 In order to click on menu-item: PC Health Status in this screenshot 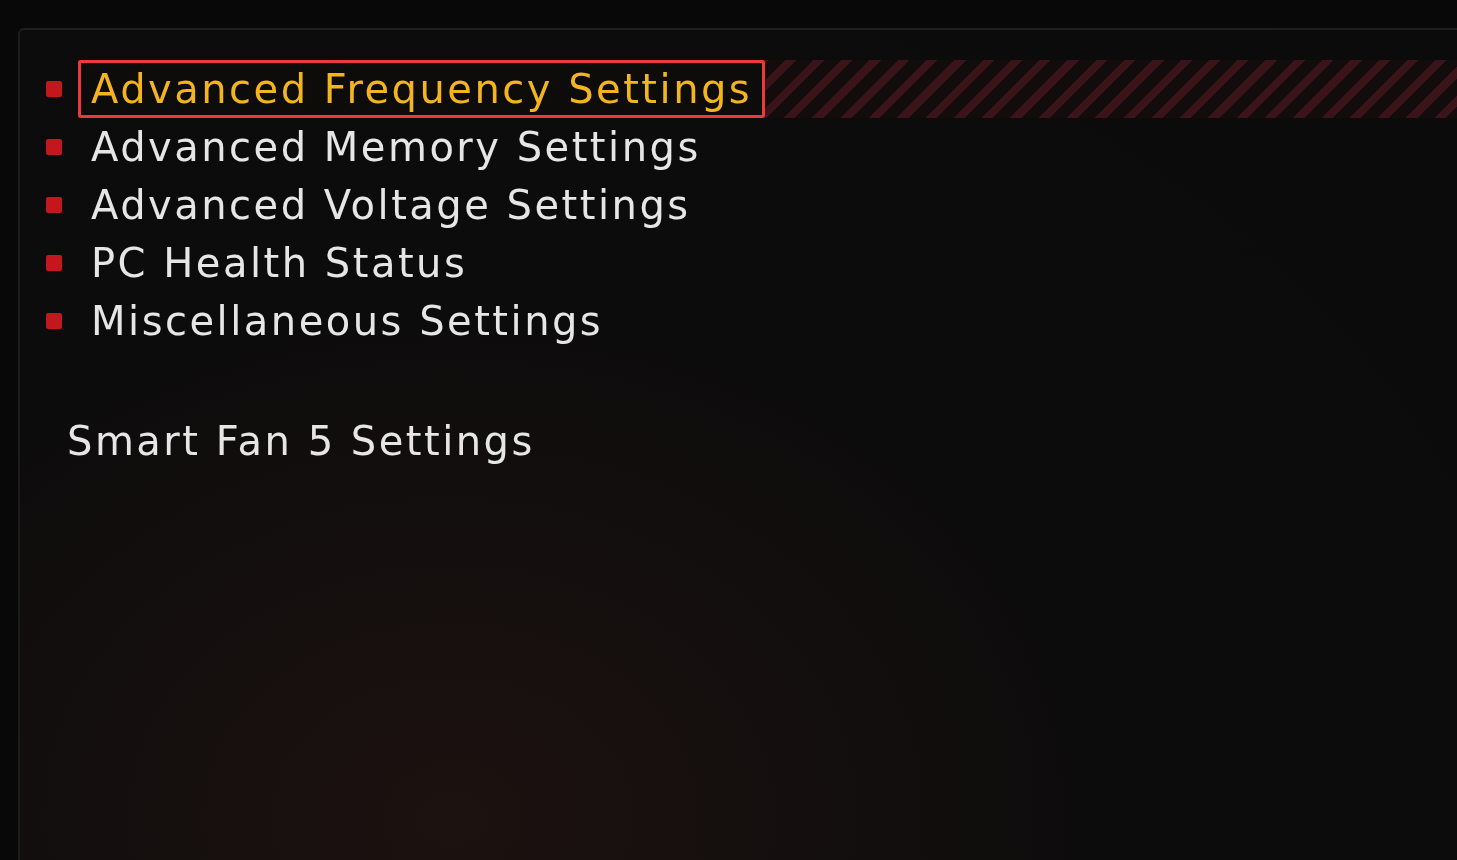, I will do `click(279, 263)`.